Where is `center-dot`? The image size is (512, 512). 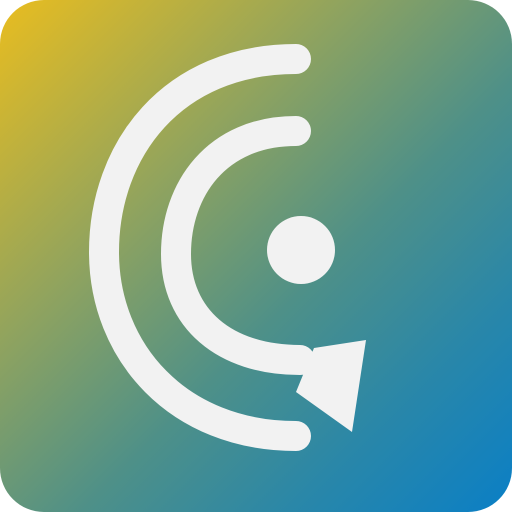
center-dot is located at coordinates (301, 250).